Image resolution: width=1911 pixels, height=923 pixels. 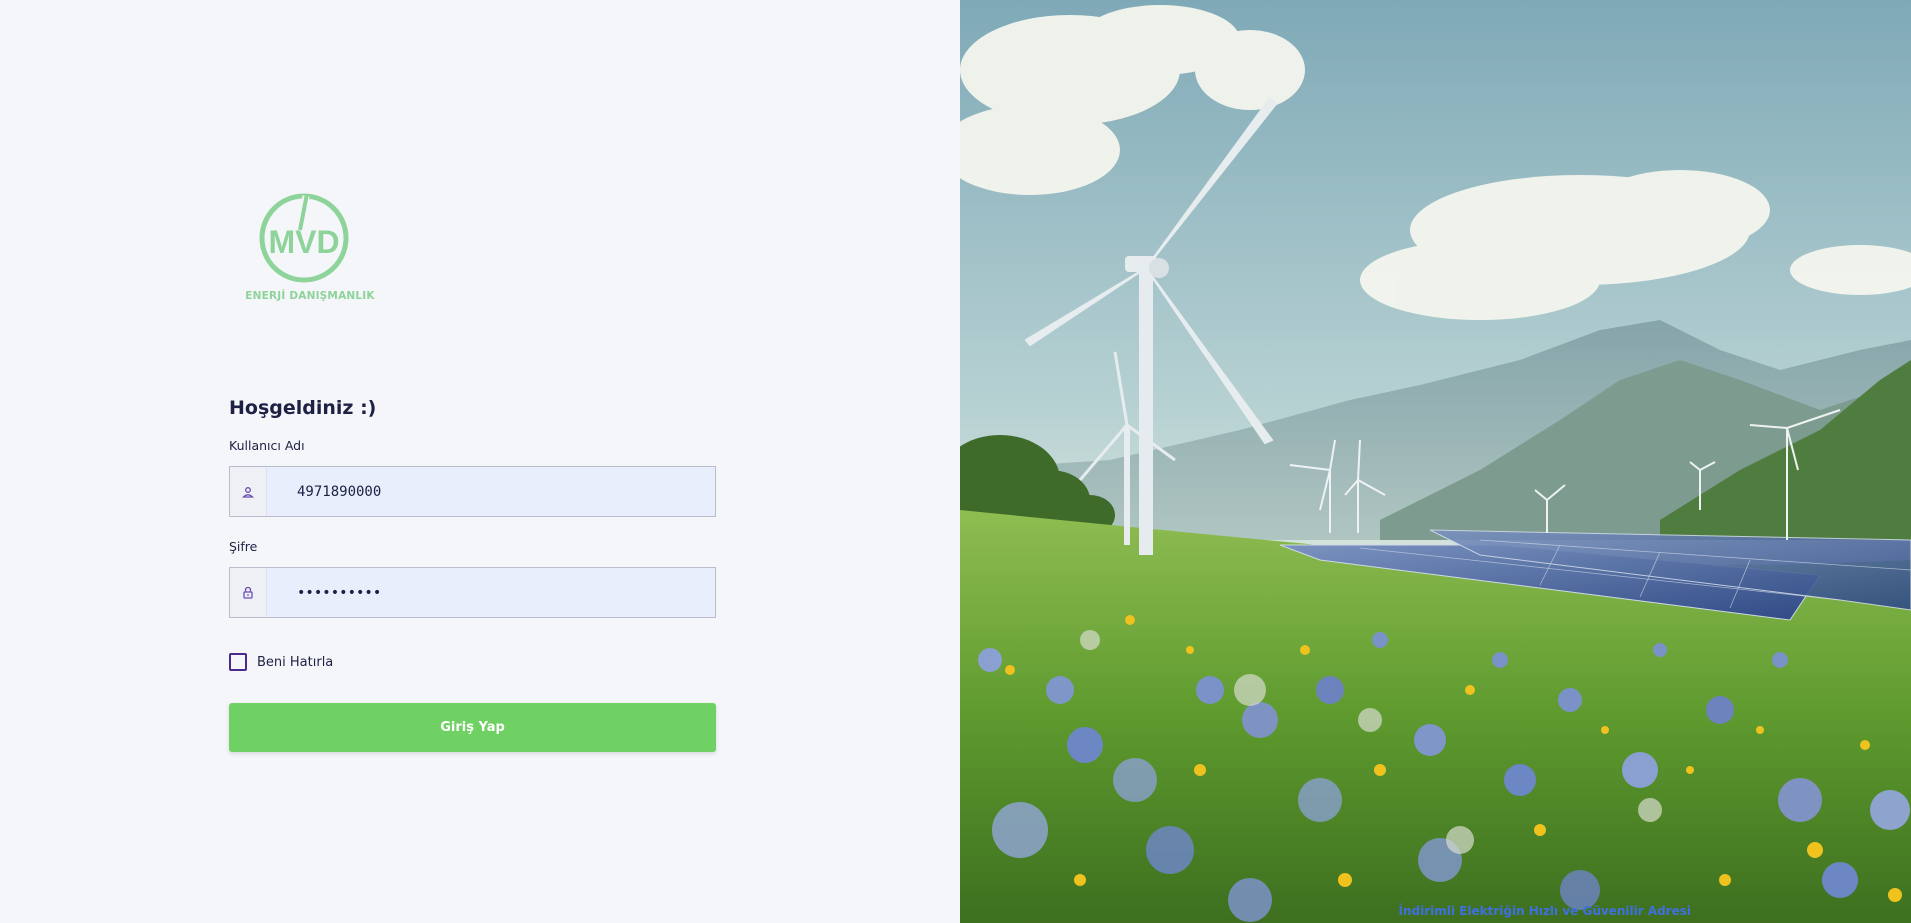 I want to click on logo-icon: MVD, so click(x=304, y=238).